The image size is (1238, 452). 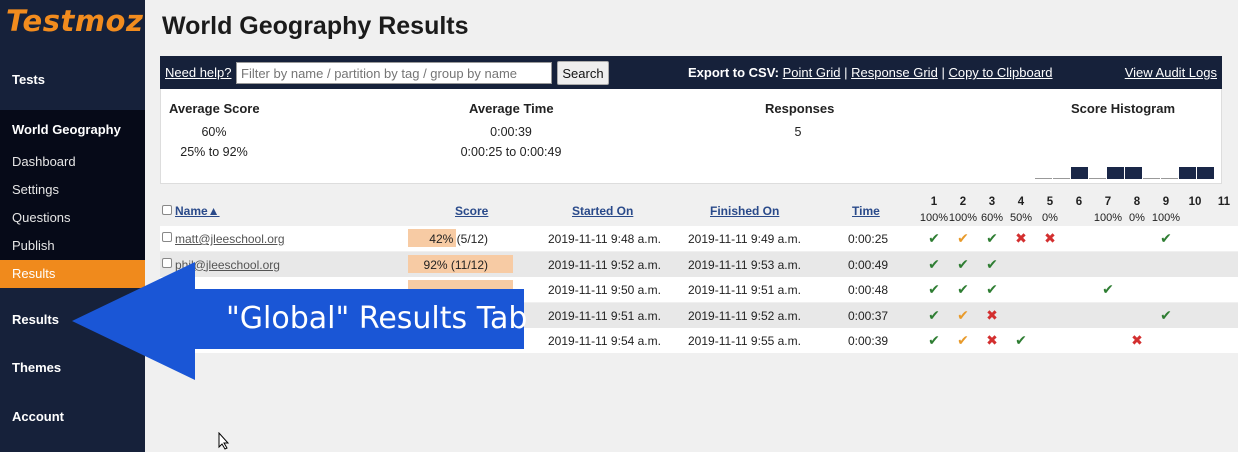 I want to click on question-number: 9, so click(x=1166, y=202).